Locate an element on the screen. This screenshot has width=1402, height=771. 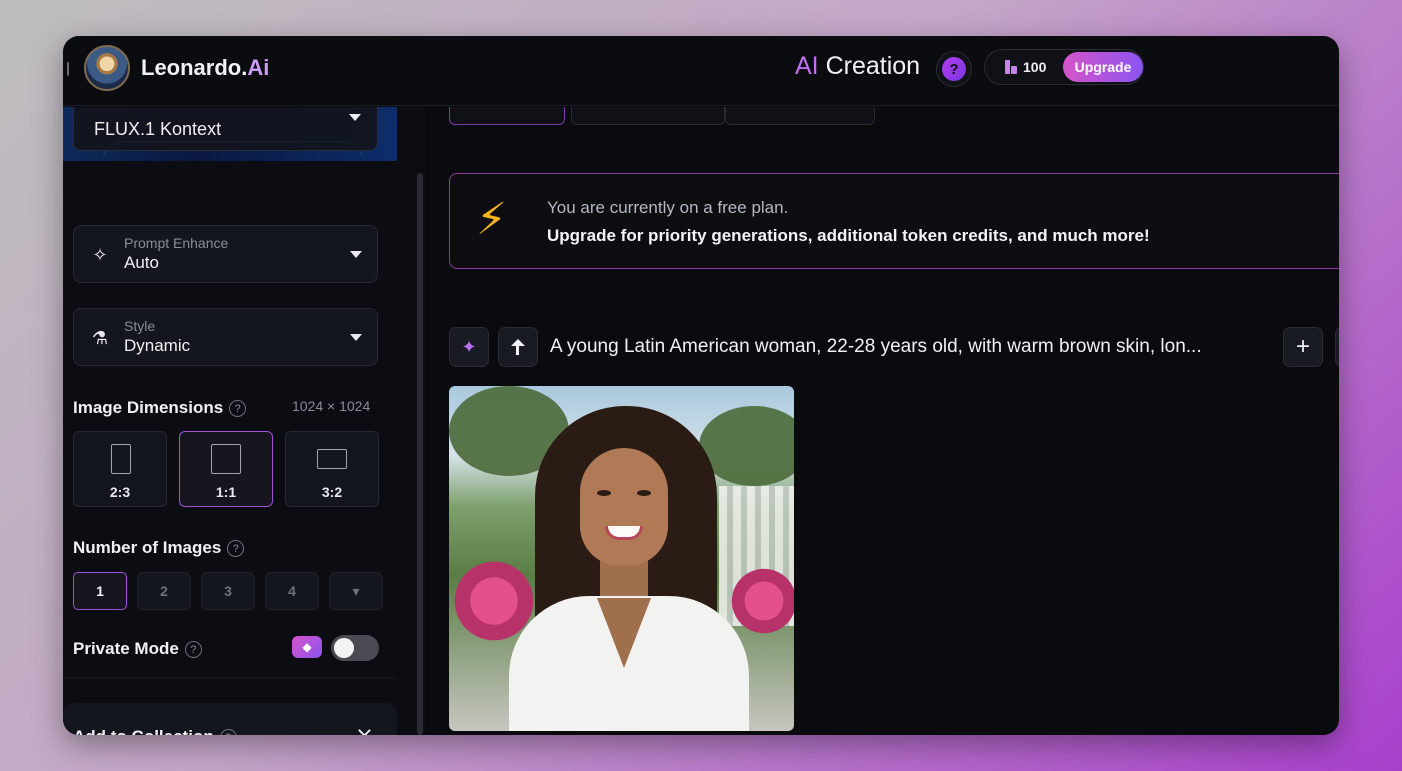
prompt-enhance-label: Prompt Enhance is located at coordinates (176, 243).